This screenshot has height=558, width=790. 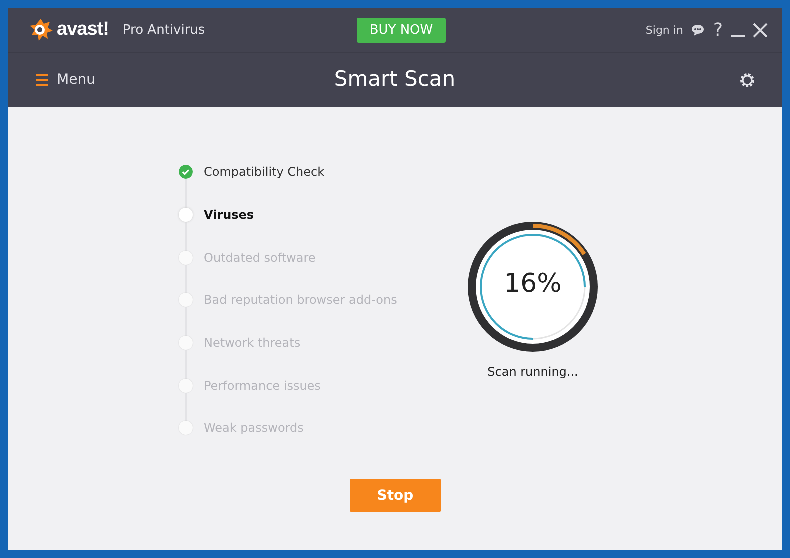 What do you see at coordinates (665, 30) in the screenshot?
I see `sign-in-link: Sign in` at bounding box center [665, 30].